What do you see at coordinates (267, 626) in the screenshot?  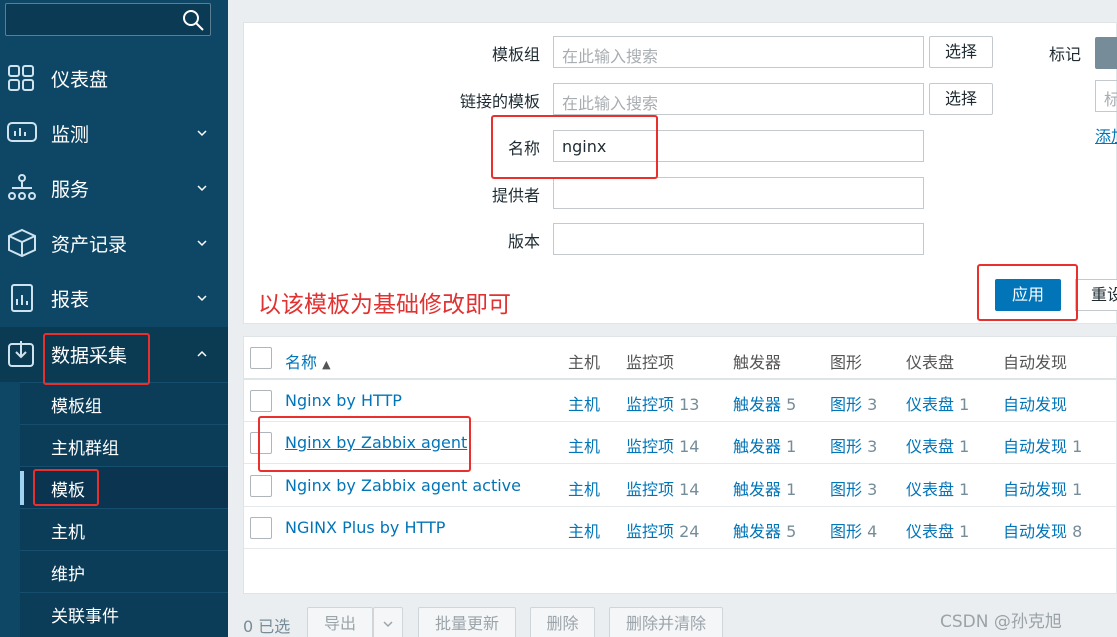 I see `selected-count: 0 已选` at bounding box center [267, 626].